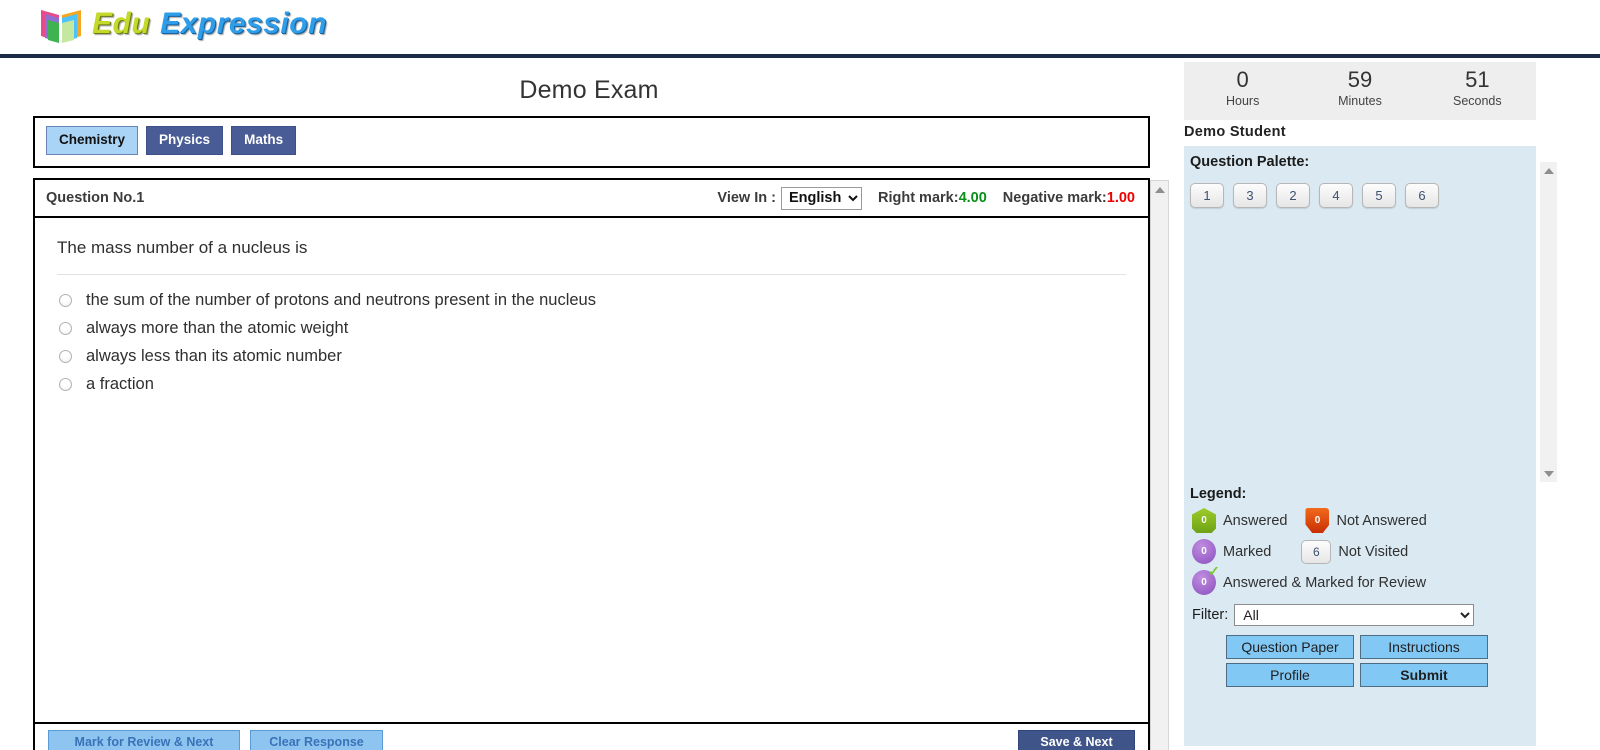 The width and height of the screenshot is (1600, 750). I want to click on subject-tabs-panel: Chemistry Physics Maths, so click(591, 142).